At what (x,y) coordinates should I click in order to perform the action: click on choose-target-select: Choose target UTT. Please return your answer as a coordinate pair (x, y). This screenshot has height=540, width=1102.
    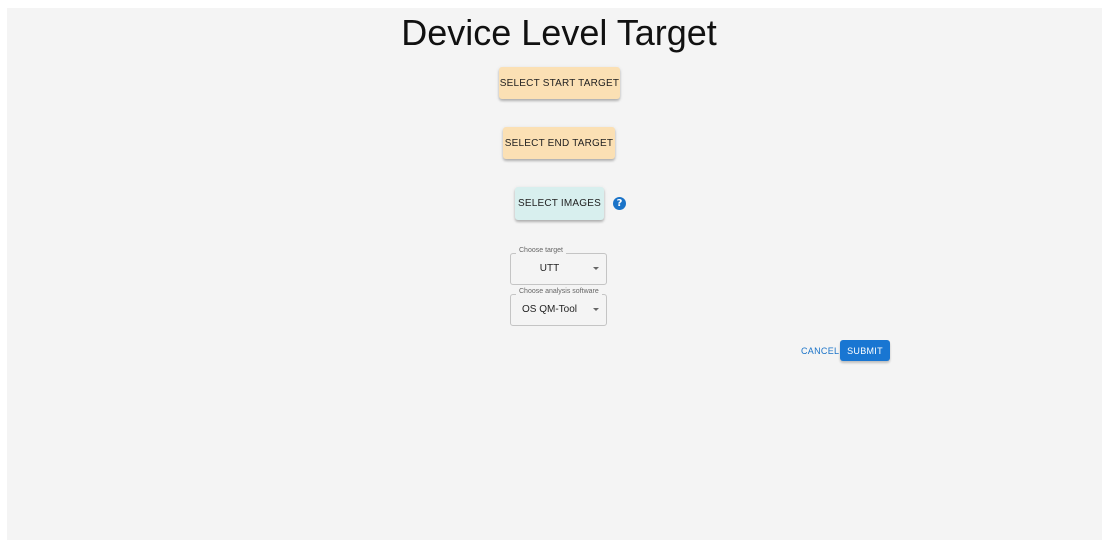
    Looking at the image, I should click on (558, 266).